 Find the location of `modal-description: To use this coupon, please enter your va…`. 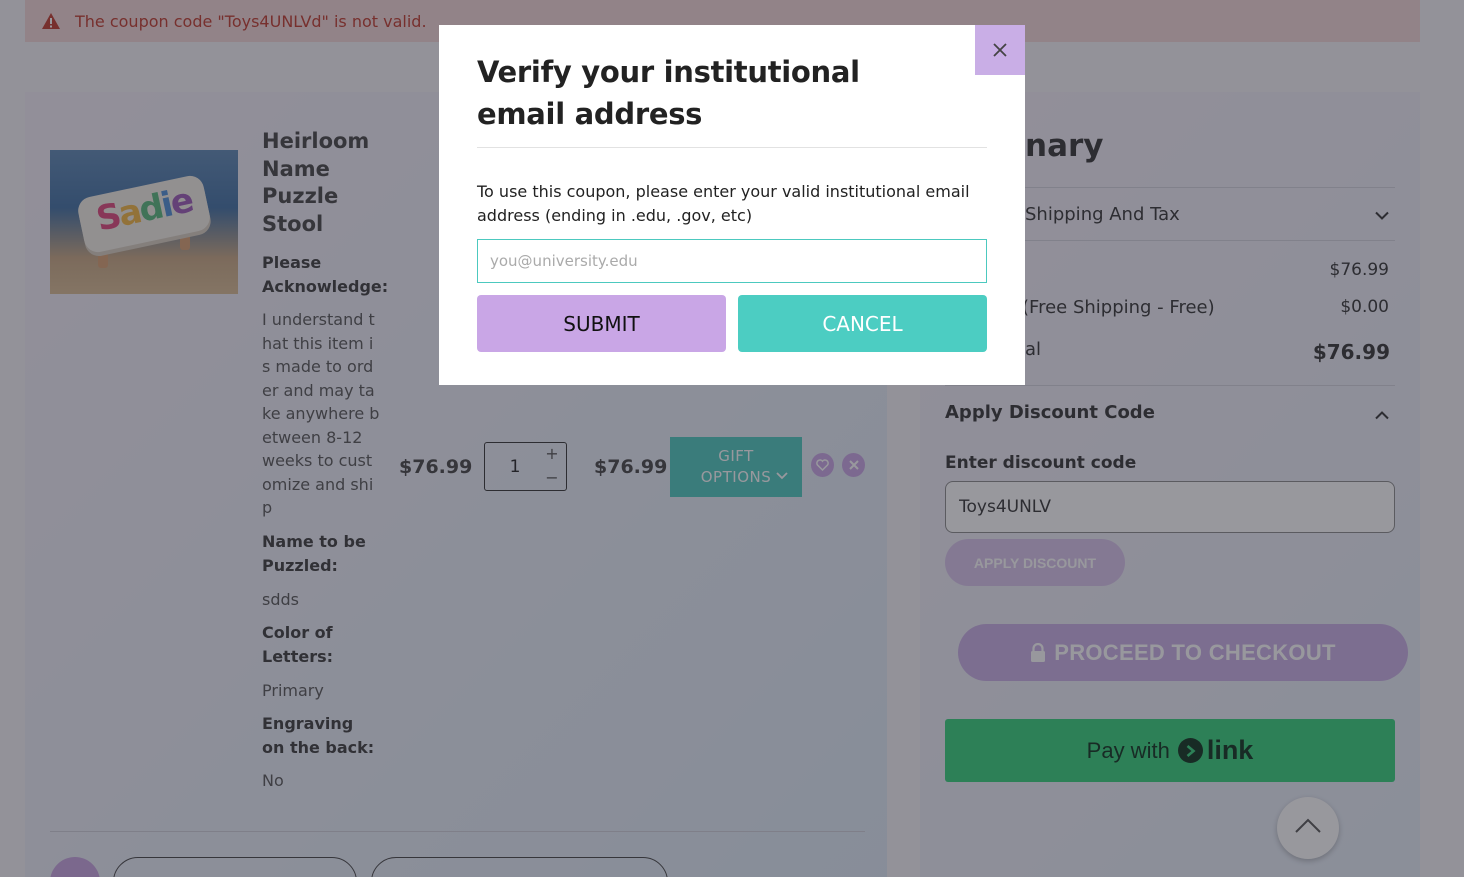

modal-description: To use this coupon, please enter your va… is located at coordinates (723, 203).